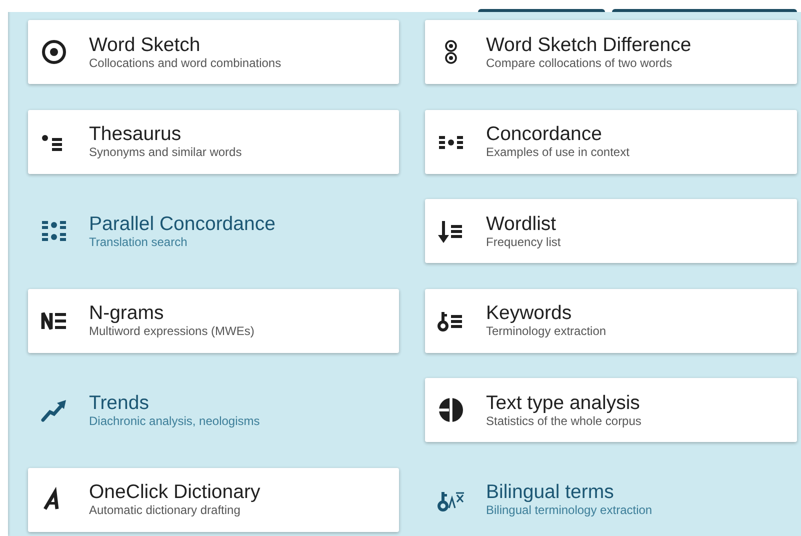  Describe the element at coordinates (523, 242) in the screenshot. I see `tool-description: Frequency list` at that location.